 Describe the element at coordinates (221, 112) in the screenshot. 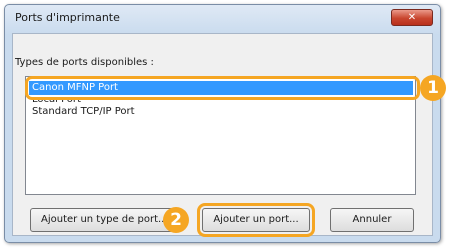

I see `list-item-standard-tcp-ip-port: Standard TCP/IP Port` at that location.